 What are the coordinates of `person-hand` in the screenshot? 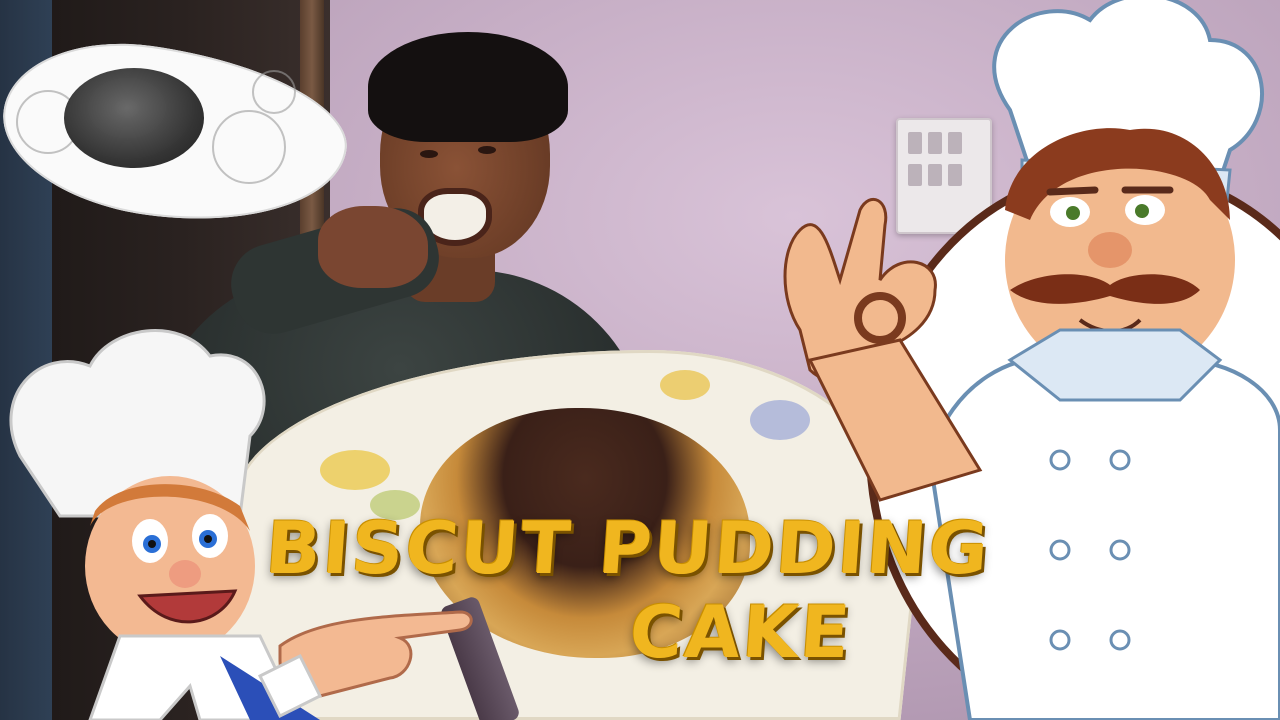 It's located at (373, 247).